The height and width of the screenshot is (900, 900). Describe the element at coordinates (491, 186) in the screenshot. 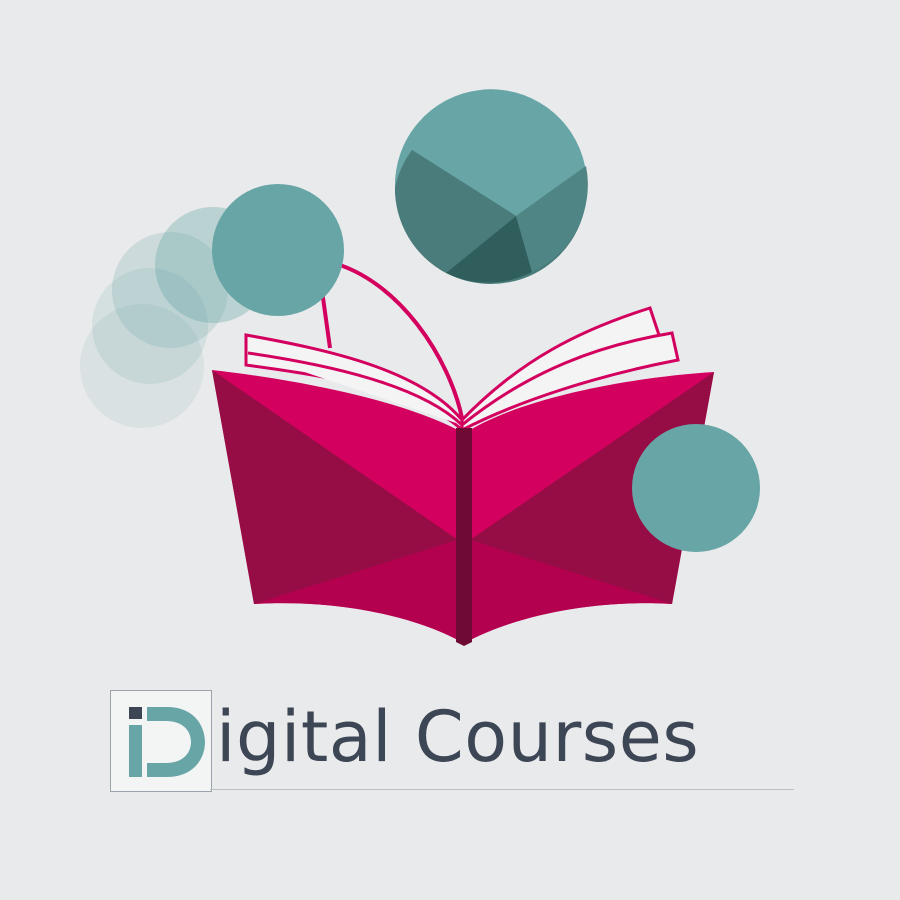

I see `faceted-globe` at that location.